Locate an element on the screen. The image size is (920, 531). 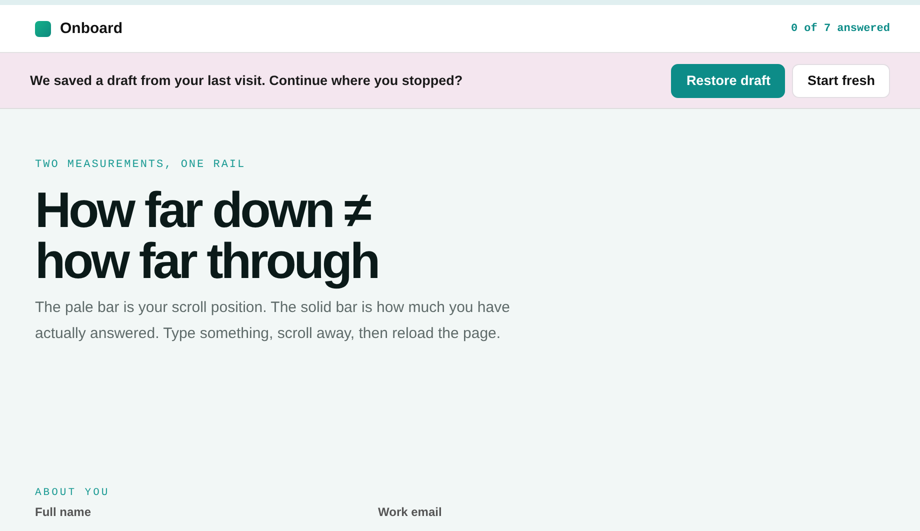
eyebrow-label: TWO MEASUREMENTS, ONE RAIL is located at coordinates (141, 165).